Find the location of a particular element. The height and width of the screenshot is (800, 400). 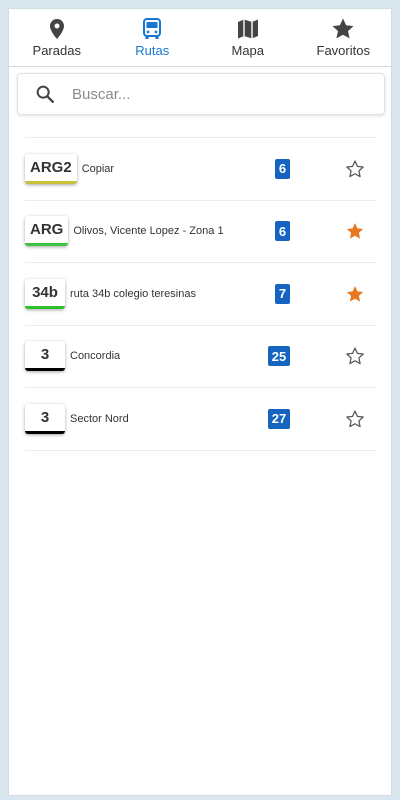

route-name: Olivos, Vicente Lopez - Zona 1 is located at coordinates (148, 231).